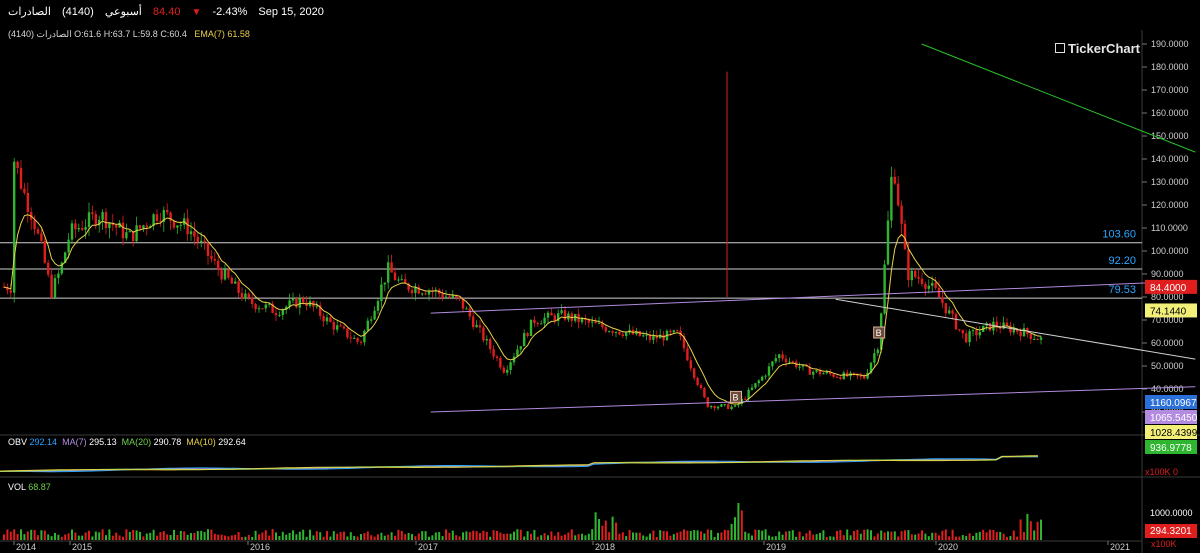 The image size is (1200, 553). I want to click on ema-label: EMA(7), so click(209, 34).